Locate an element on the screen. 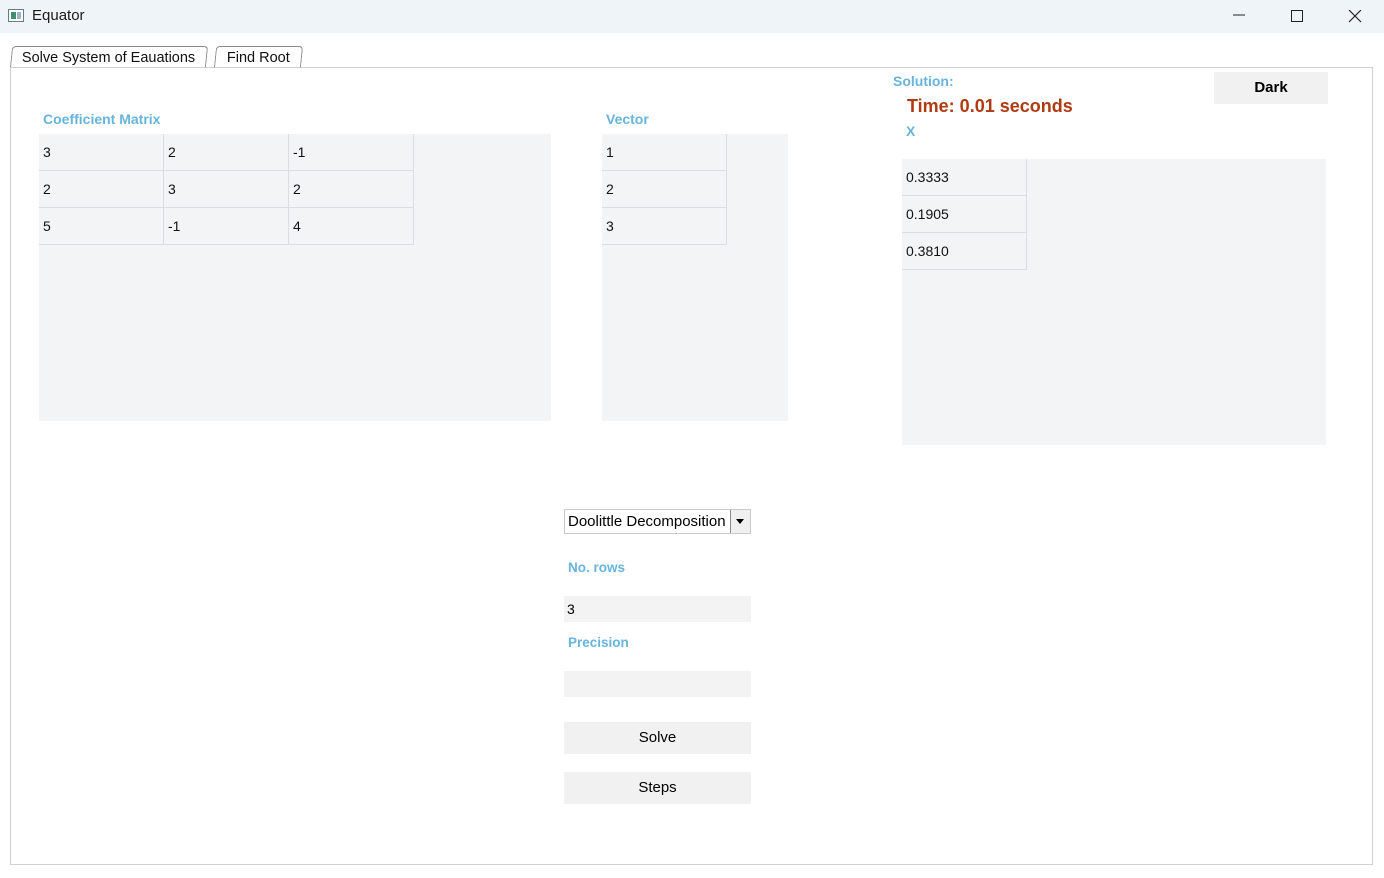  precision-input is located at coordinates (657, 684).